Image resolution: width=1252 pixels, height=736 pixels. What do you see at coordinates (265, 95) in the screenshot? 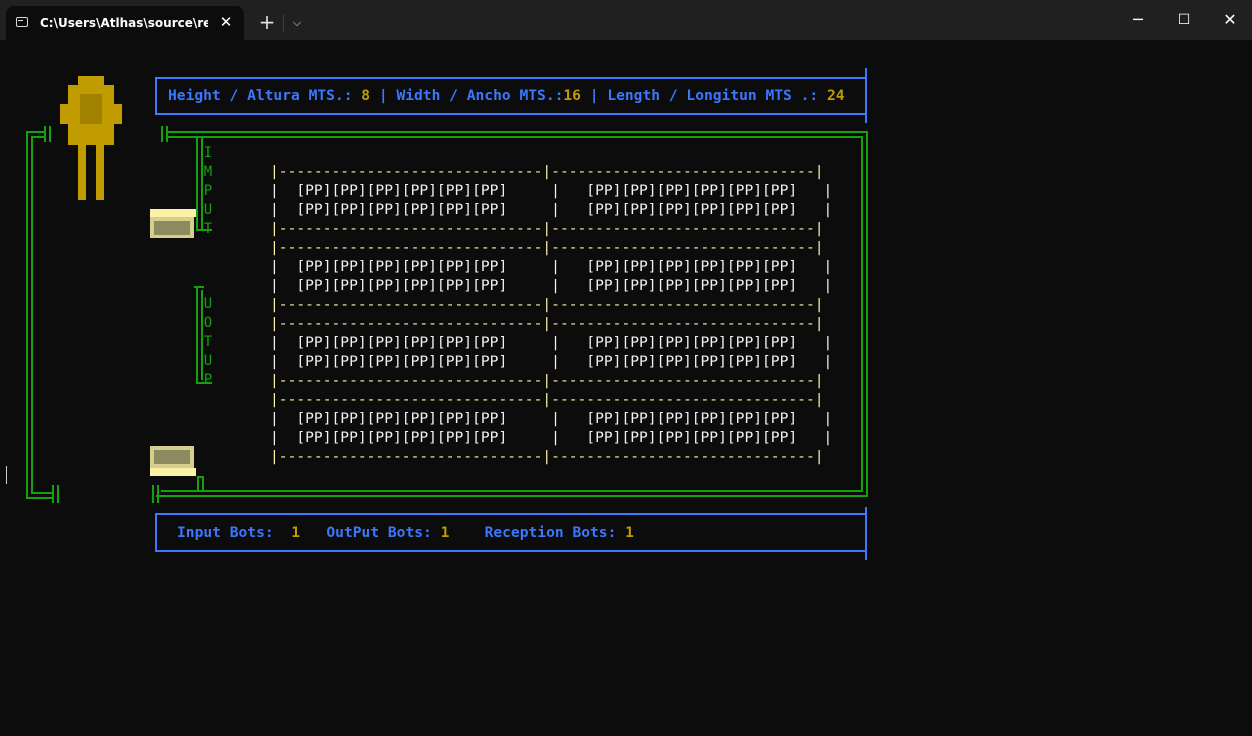
I see `height-label: Height / Altura MTS.:` at bounding box center [265, 95].